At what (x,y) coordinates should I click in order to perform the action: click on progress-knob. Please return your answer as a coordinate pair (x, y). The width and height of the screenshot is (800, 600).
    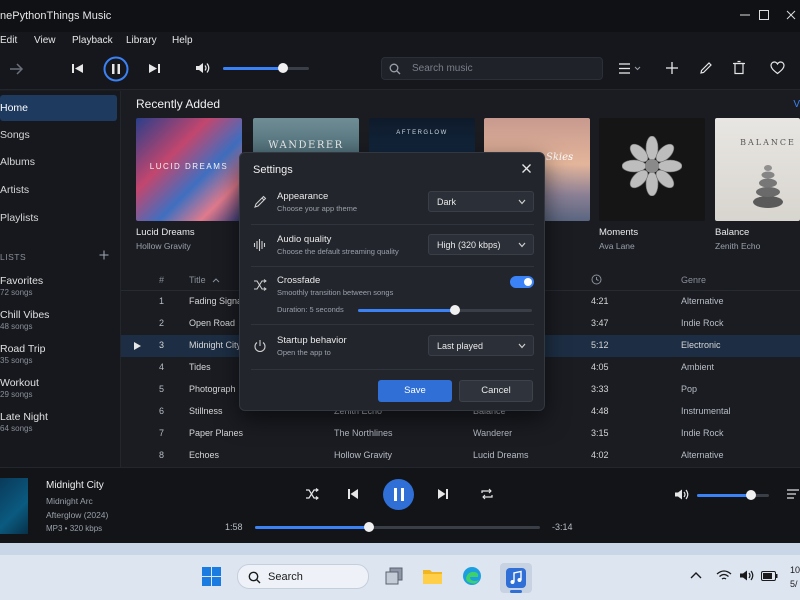
    Looking at the image, I should click on (369, 527).